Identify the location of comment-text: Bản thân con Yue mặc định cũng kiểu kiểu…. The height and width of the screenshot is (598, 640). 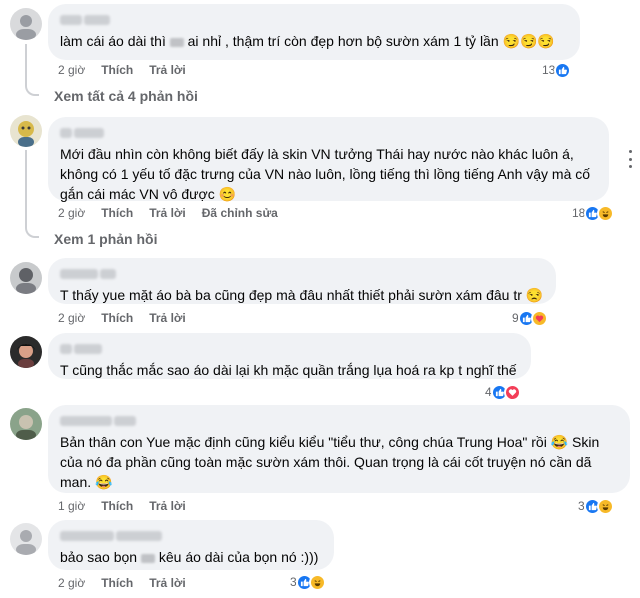
(332, 462).